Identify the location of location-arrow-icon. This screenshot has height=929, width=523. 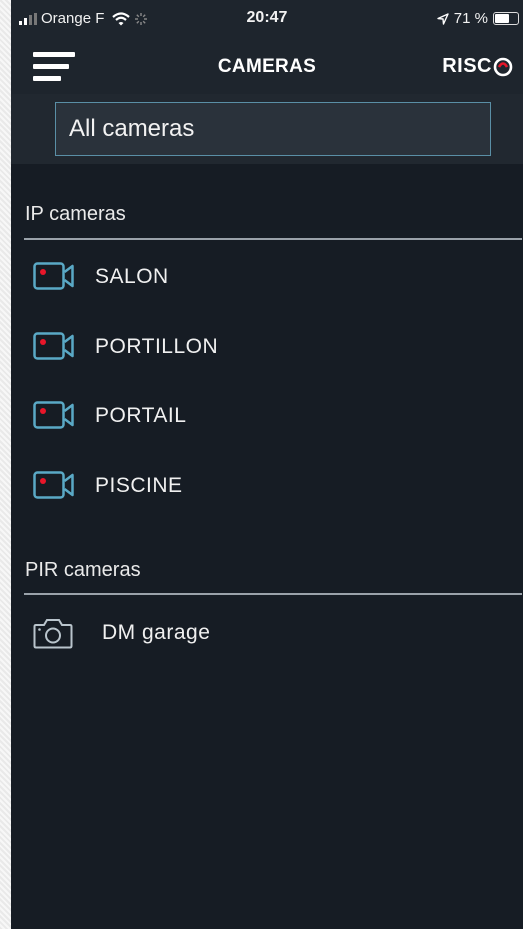
(443, 18).